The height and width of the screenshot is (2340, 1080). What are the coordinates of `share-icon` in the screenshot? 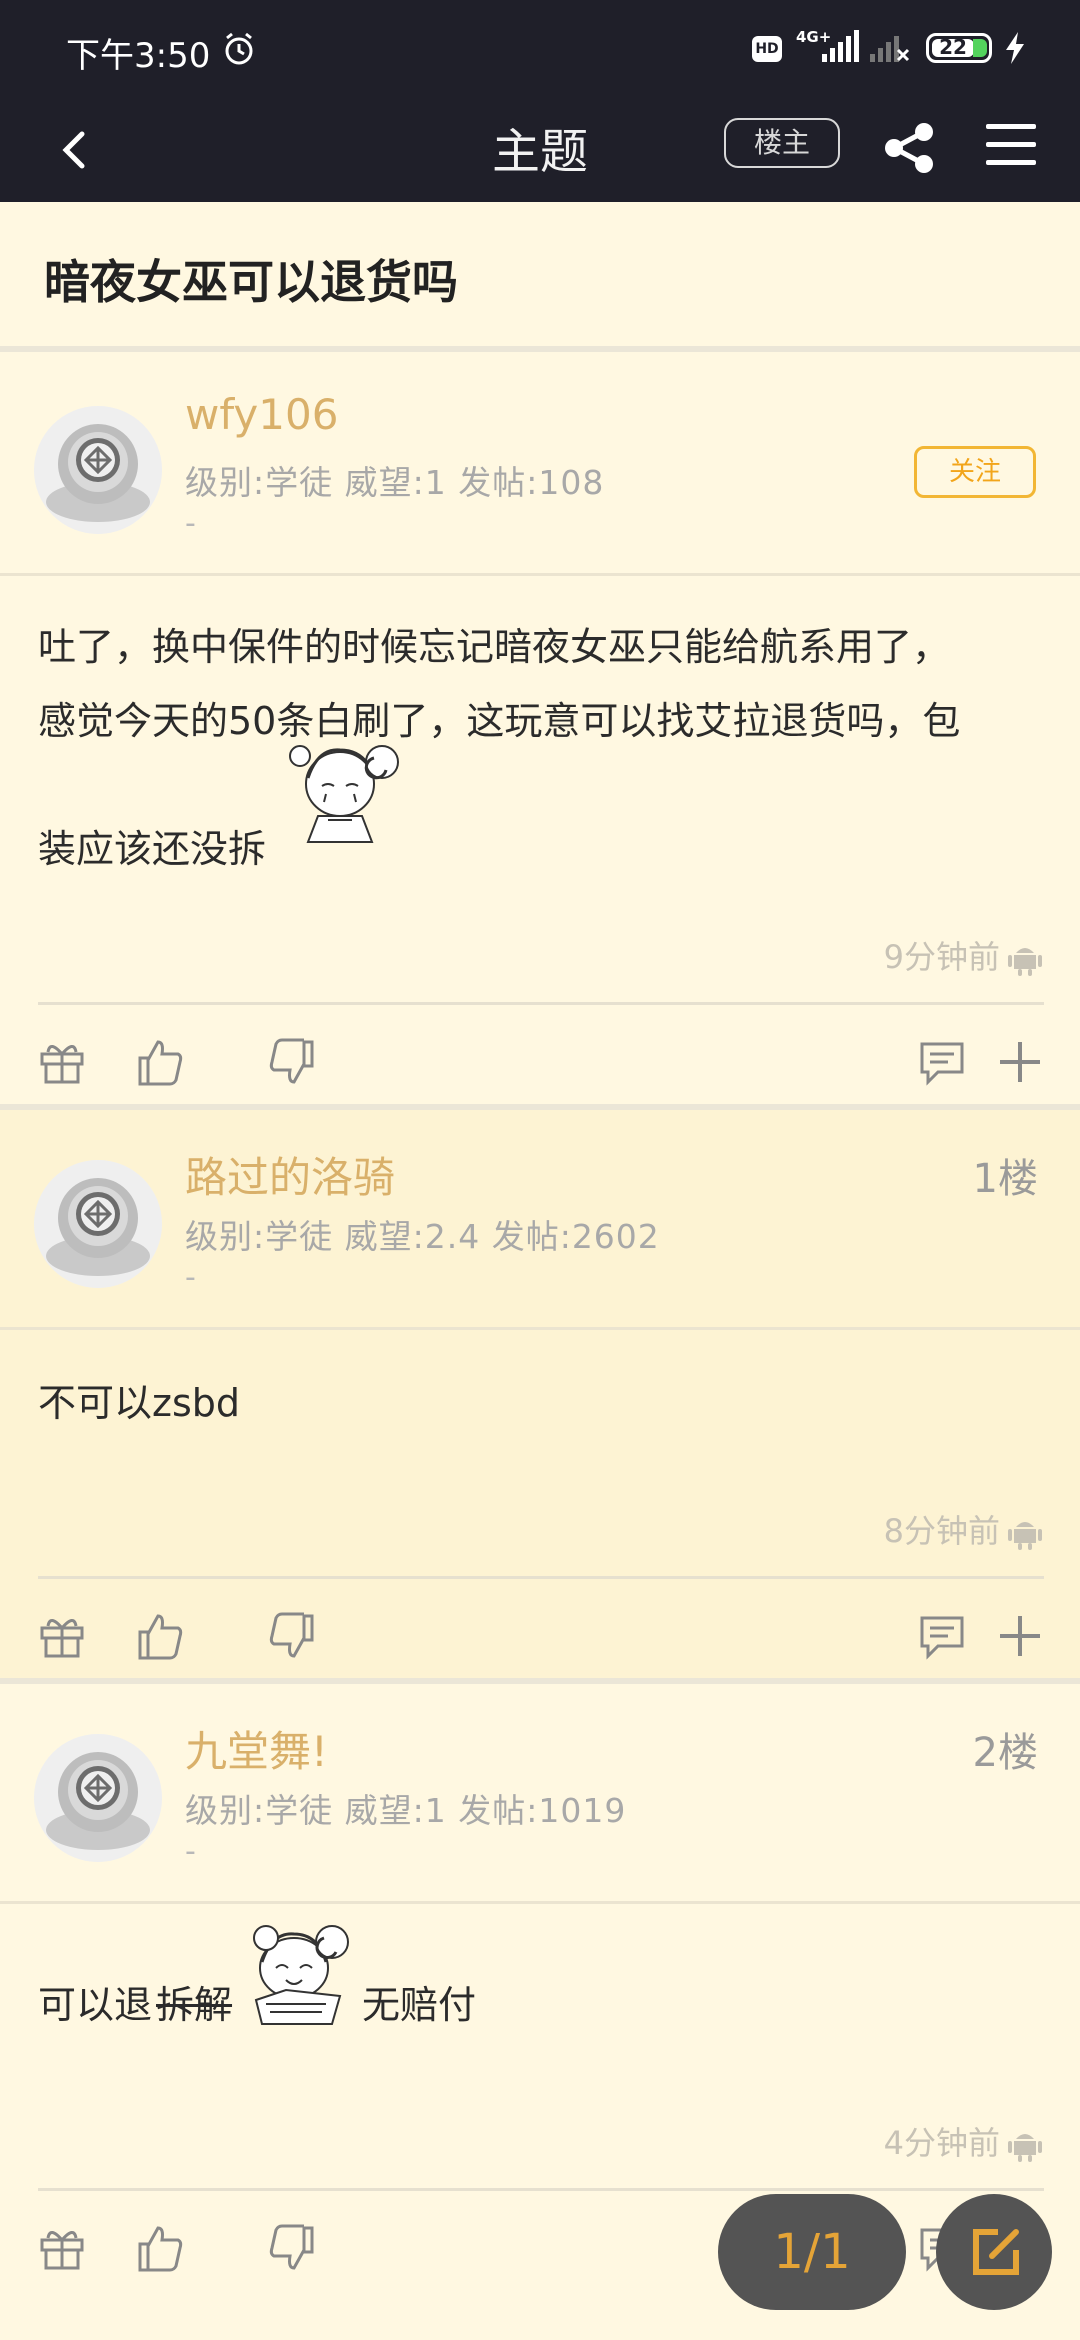 It's located at (910, 148).